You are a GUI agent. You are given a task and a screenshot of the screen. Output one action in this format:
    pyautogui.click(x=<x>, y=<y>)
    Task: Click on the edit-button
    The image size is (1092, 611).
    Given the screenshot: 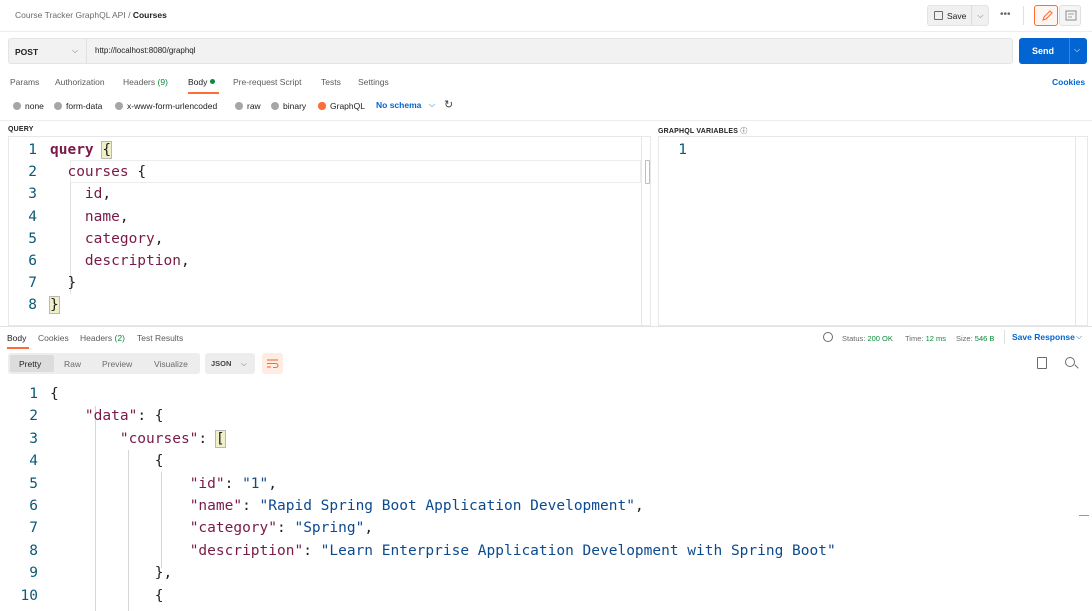 What is the action you would take?
    pyautogui.click(x=1046, y=15)
    